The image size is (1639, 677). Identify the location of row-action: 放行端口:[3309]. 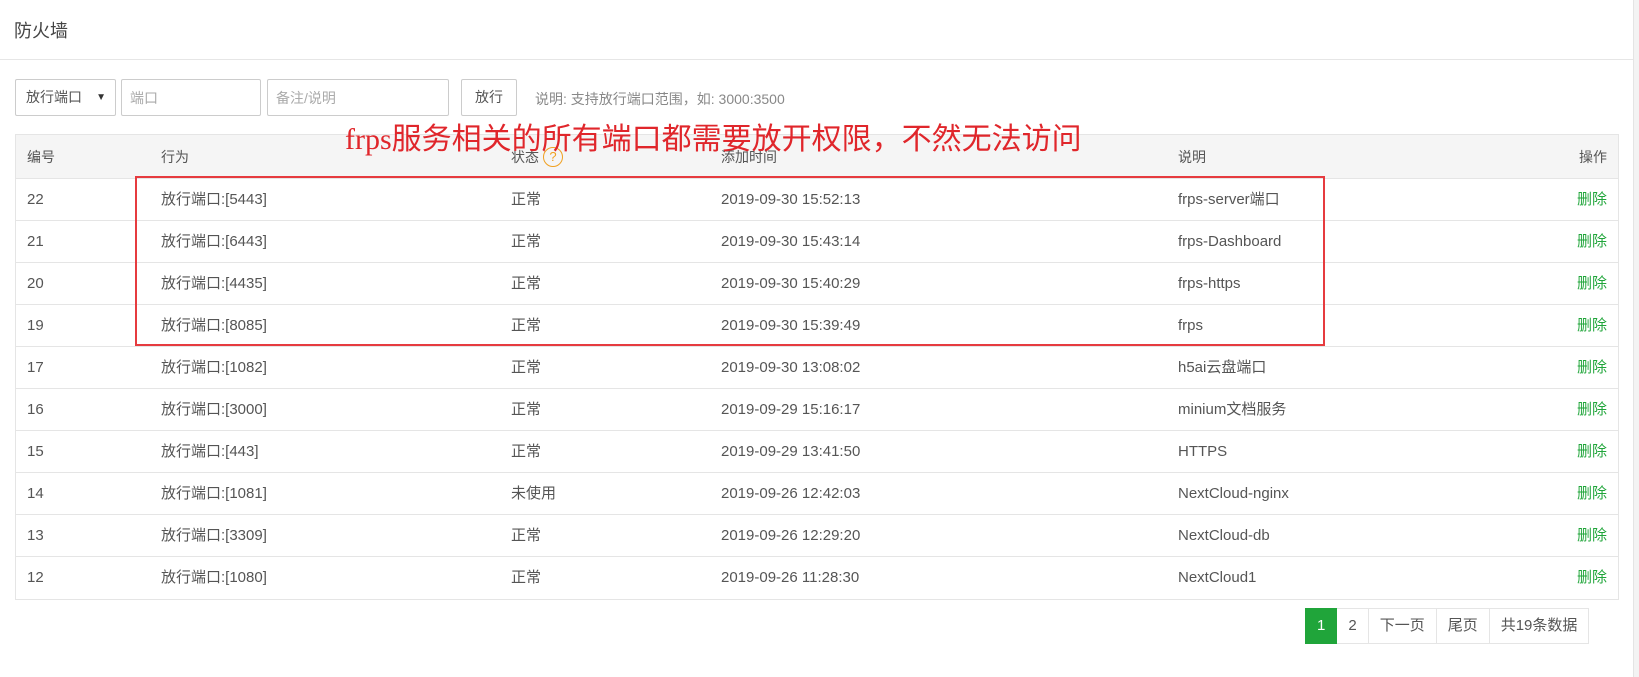
(214, 535).